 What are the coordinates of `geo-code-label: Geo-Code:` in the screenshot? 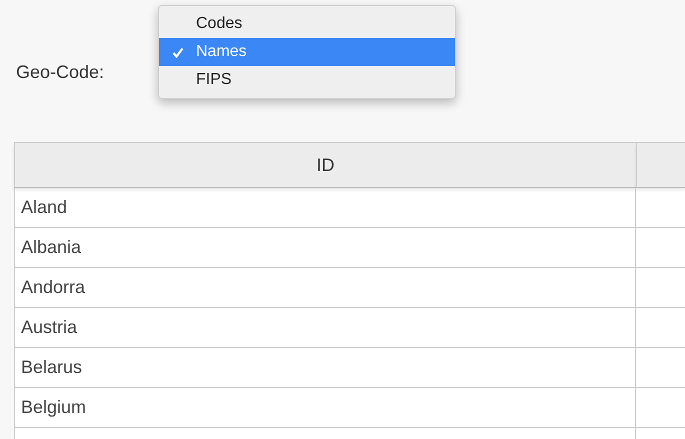 It's located at (60, 72).